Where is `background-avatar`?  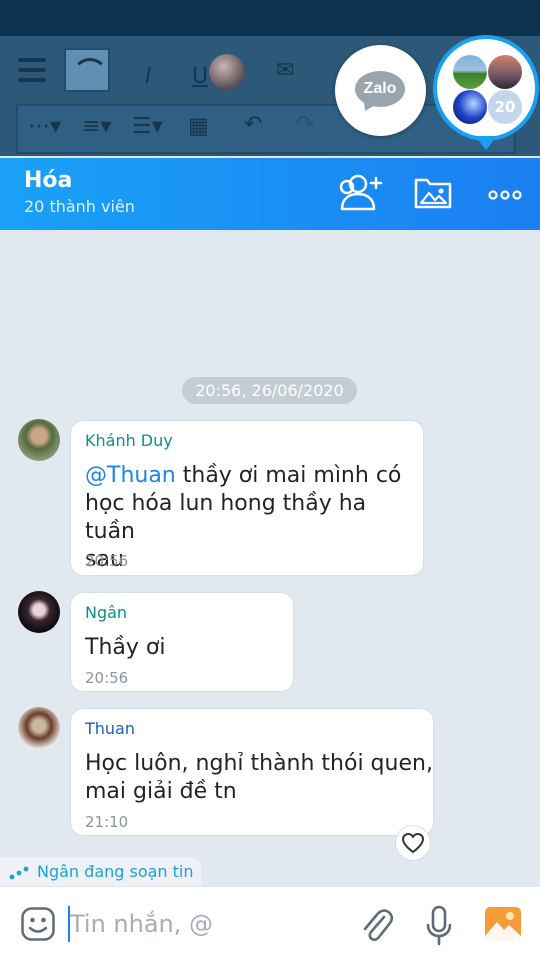
background-avatar is located at coordinates (227, 72).